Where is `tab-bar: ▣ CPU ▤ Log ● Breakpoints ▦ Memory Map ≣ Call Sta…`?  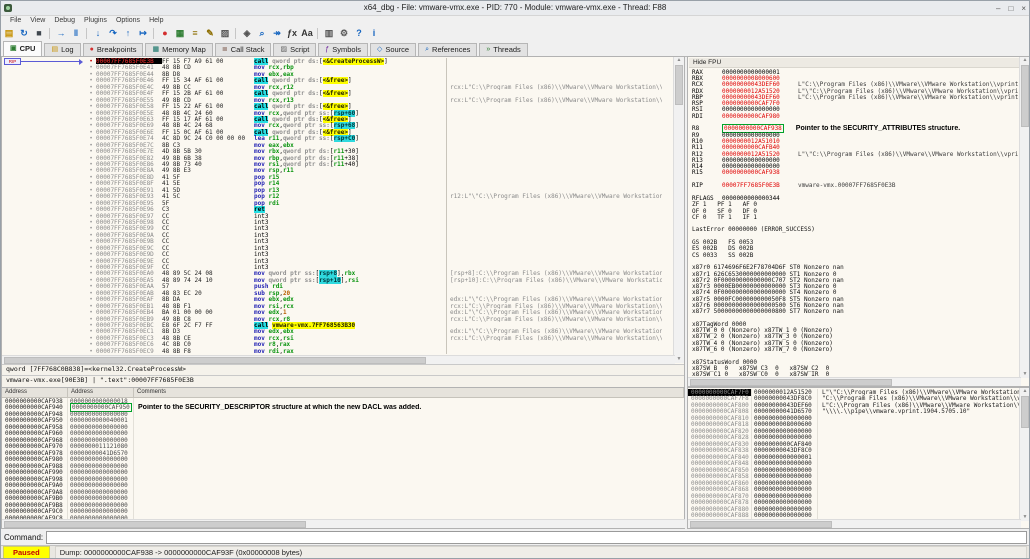
tab-bar: ▣ CPU ▤ Log ● Breakpoints ▦ Memory Map ≣ Call Sta… is located at coordinates (515, 49).